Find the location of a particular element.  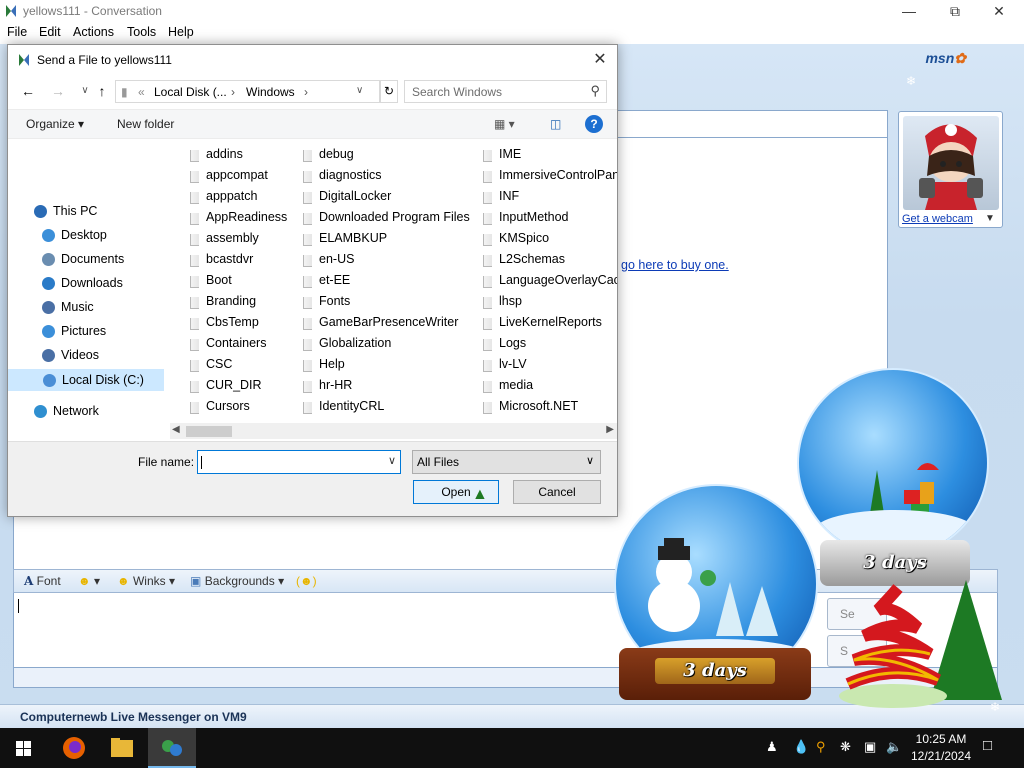

backgrounds-button: ▣ Backgrounds ▾ is located at coordinates (237, 581).